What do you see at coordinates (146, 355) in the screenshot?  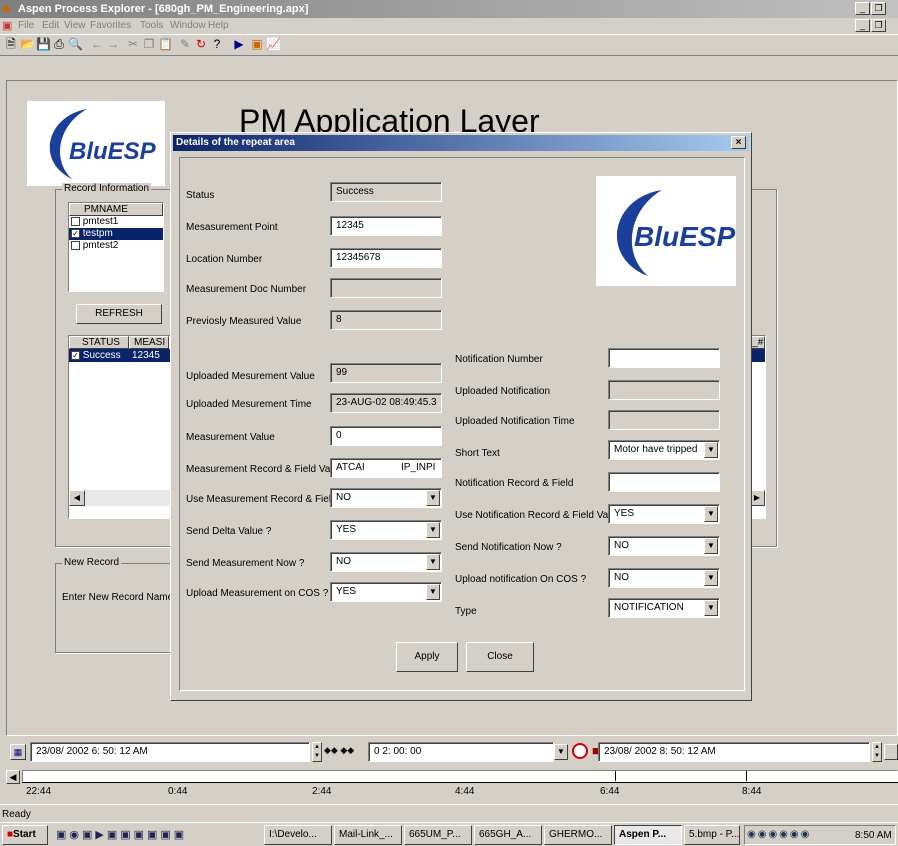 I see `row-meas: 12345` at bounding box center [146, 355].